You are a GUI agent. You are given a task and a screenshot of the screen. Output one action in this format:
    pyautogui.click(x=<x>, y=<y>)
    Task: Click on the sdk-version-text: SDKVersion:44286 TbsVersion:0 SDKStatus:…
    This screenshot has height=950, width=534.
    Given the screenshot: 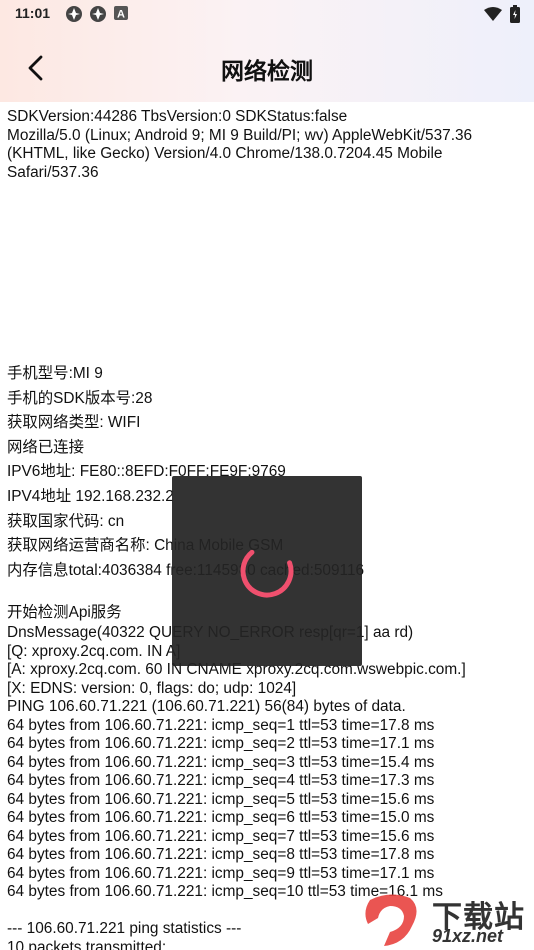 What is the action you would take?
    pyautogui.click(x=177, y=116)
    